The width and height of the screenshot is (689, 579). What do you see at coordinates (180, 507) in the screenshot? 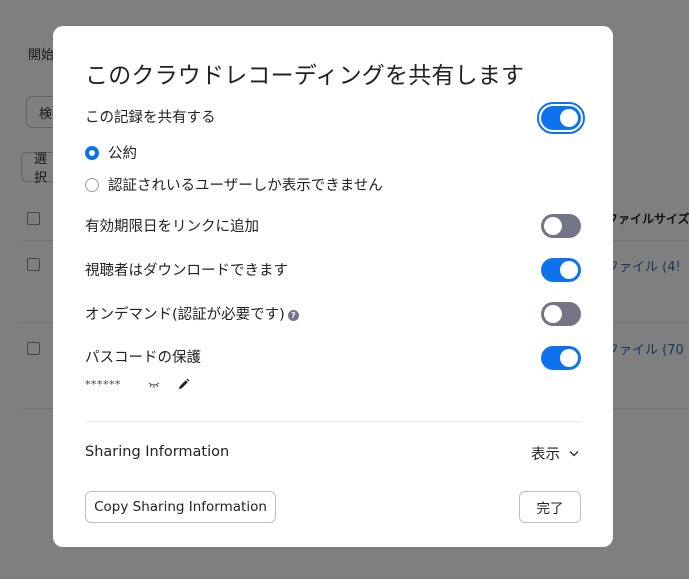
I see `copy-sharing-info-button: Copy Sharing Information` at bounding box center [180, 507].